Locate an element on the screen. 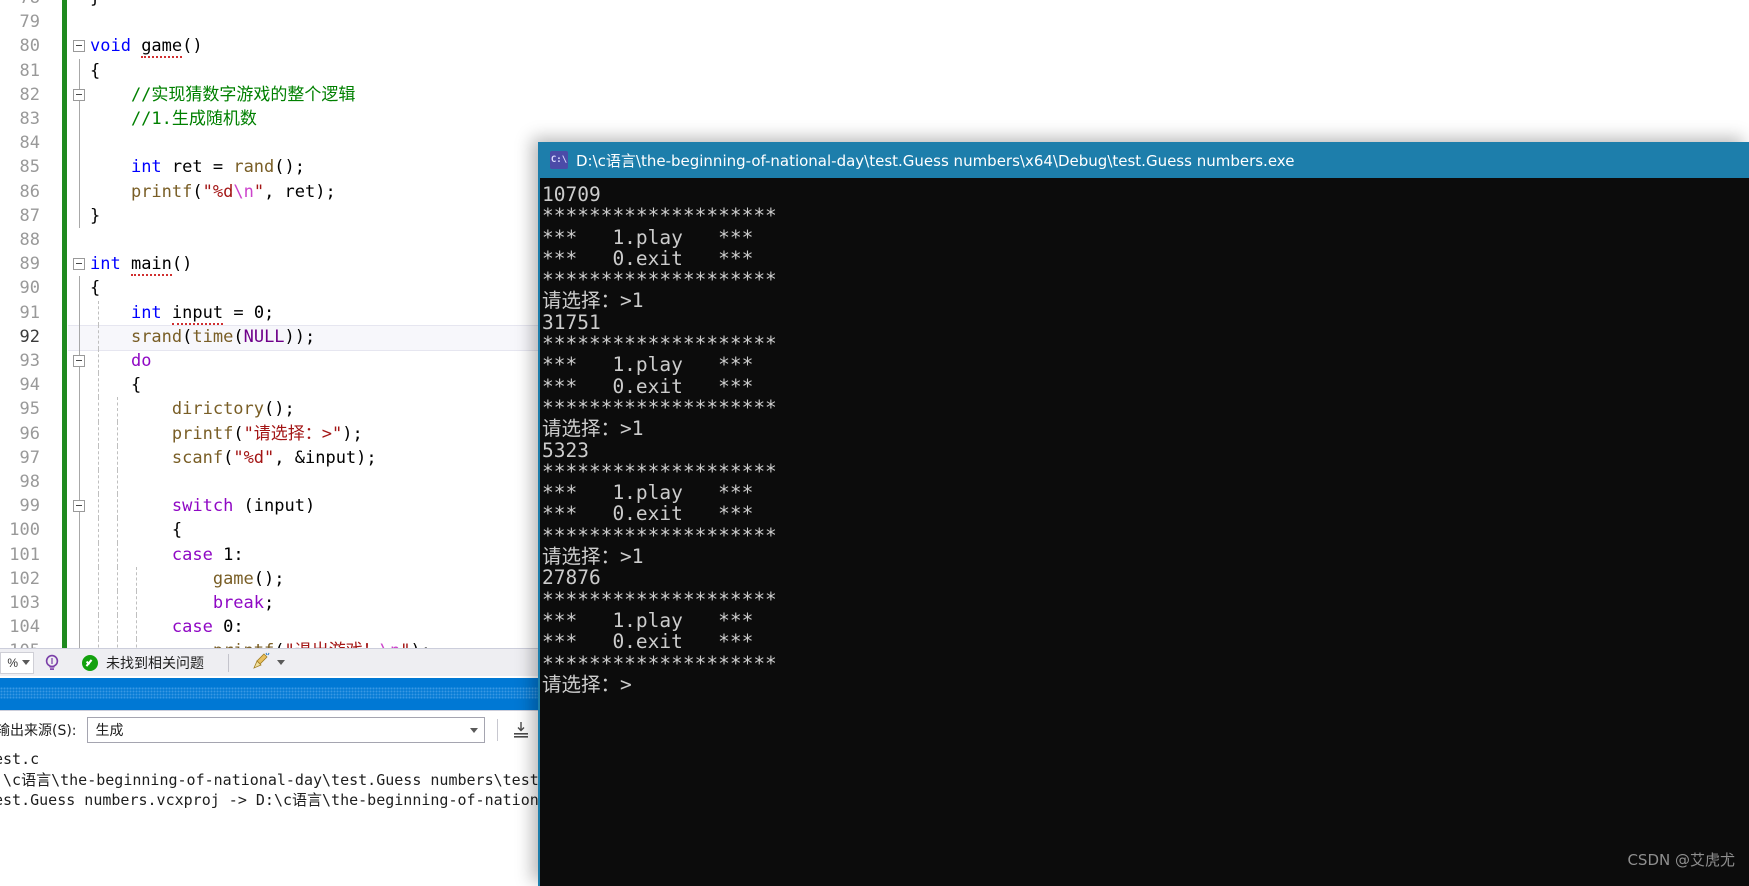 The image size is (1749, 886). output-source-label: 输出来源(S): is located at coordinates (38, 731).